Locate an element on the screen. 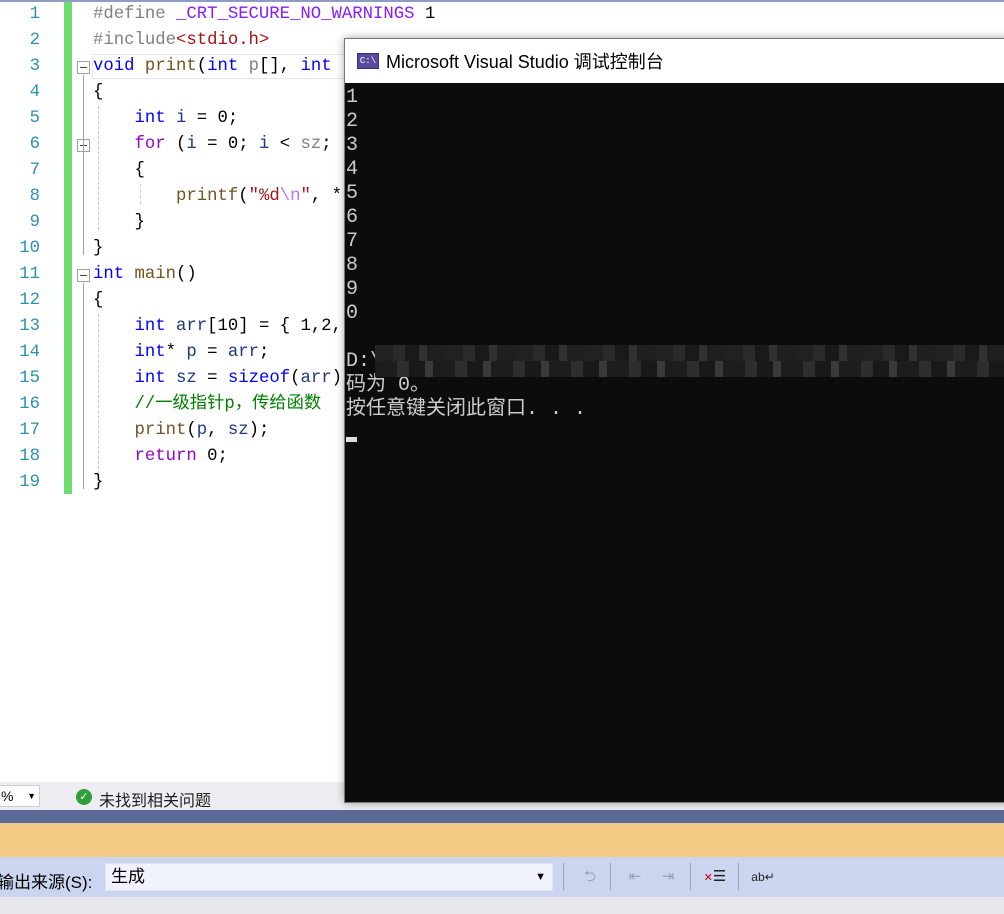 This screenshot has width=1004, height=914. change-tracking-bar is located at coordinates (68, 248).